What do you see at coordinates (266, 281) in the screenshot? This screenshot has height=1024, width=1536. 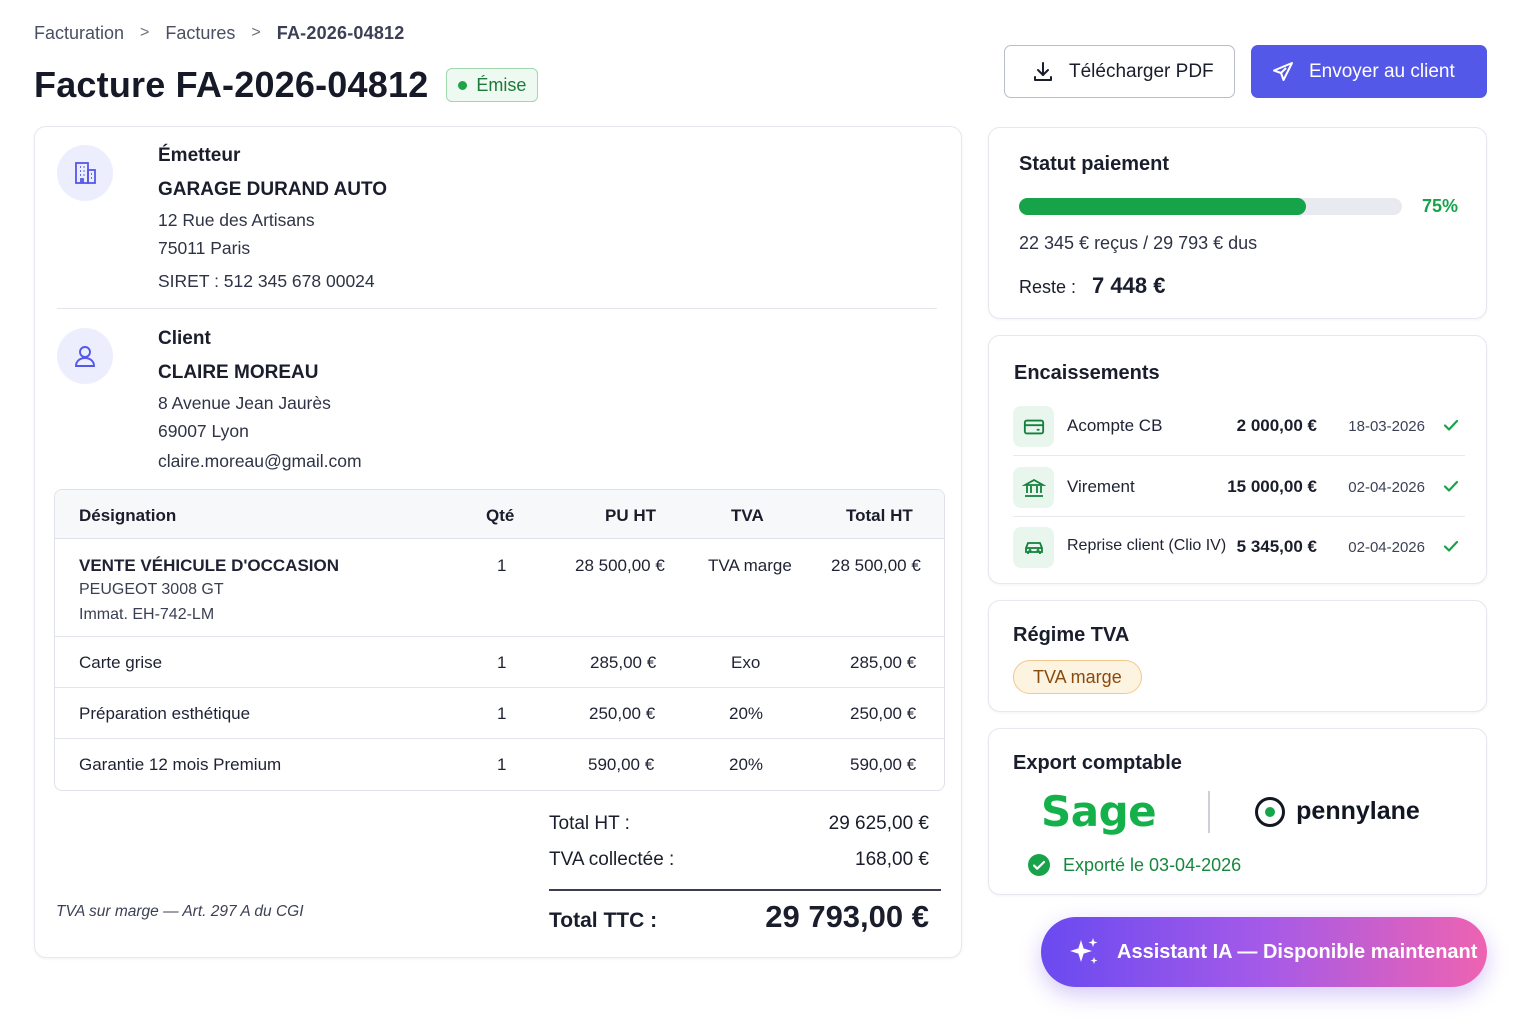 I see `issuer-siret: SIRET : 512 345 678 00024` at bounding box center [266, 281].